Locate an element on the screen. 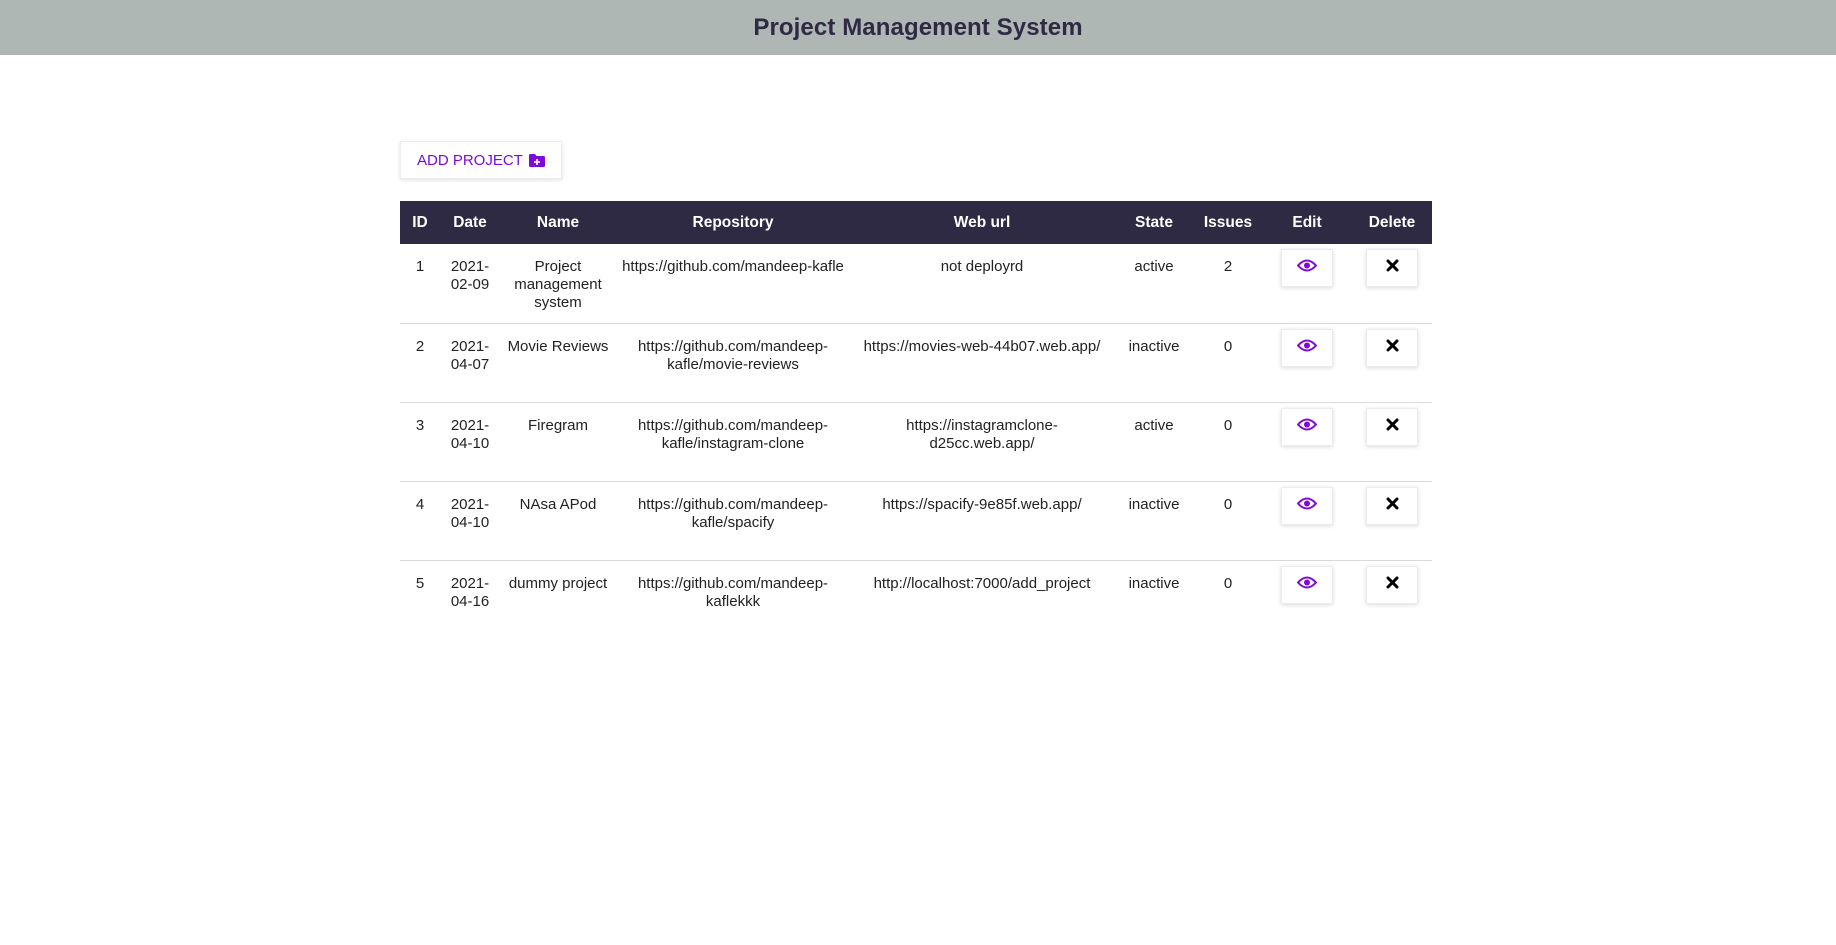 Image resolution: width=1836 pixels, height=945 pixels. folder-plus-icon is located at coordinates (536, 160).